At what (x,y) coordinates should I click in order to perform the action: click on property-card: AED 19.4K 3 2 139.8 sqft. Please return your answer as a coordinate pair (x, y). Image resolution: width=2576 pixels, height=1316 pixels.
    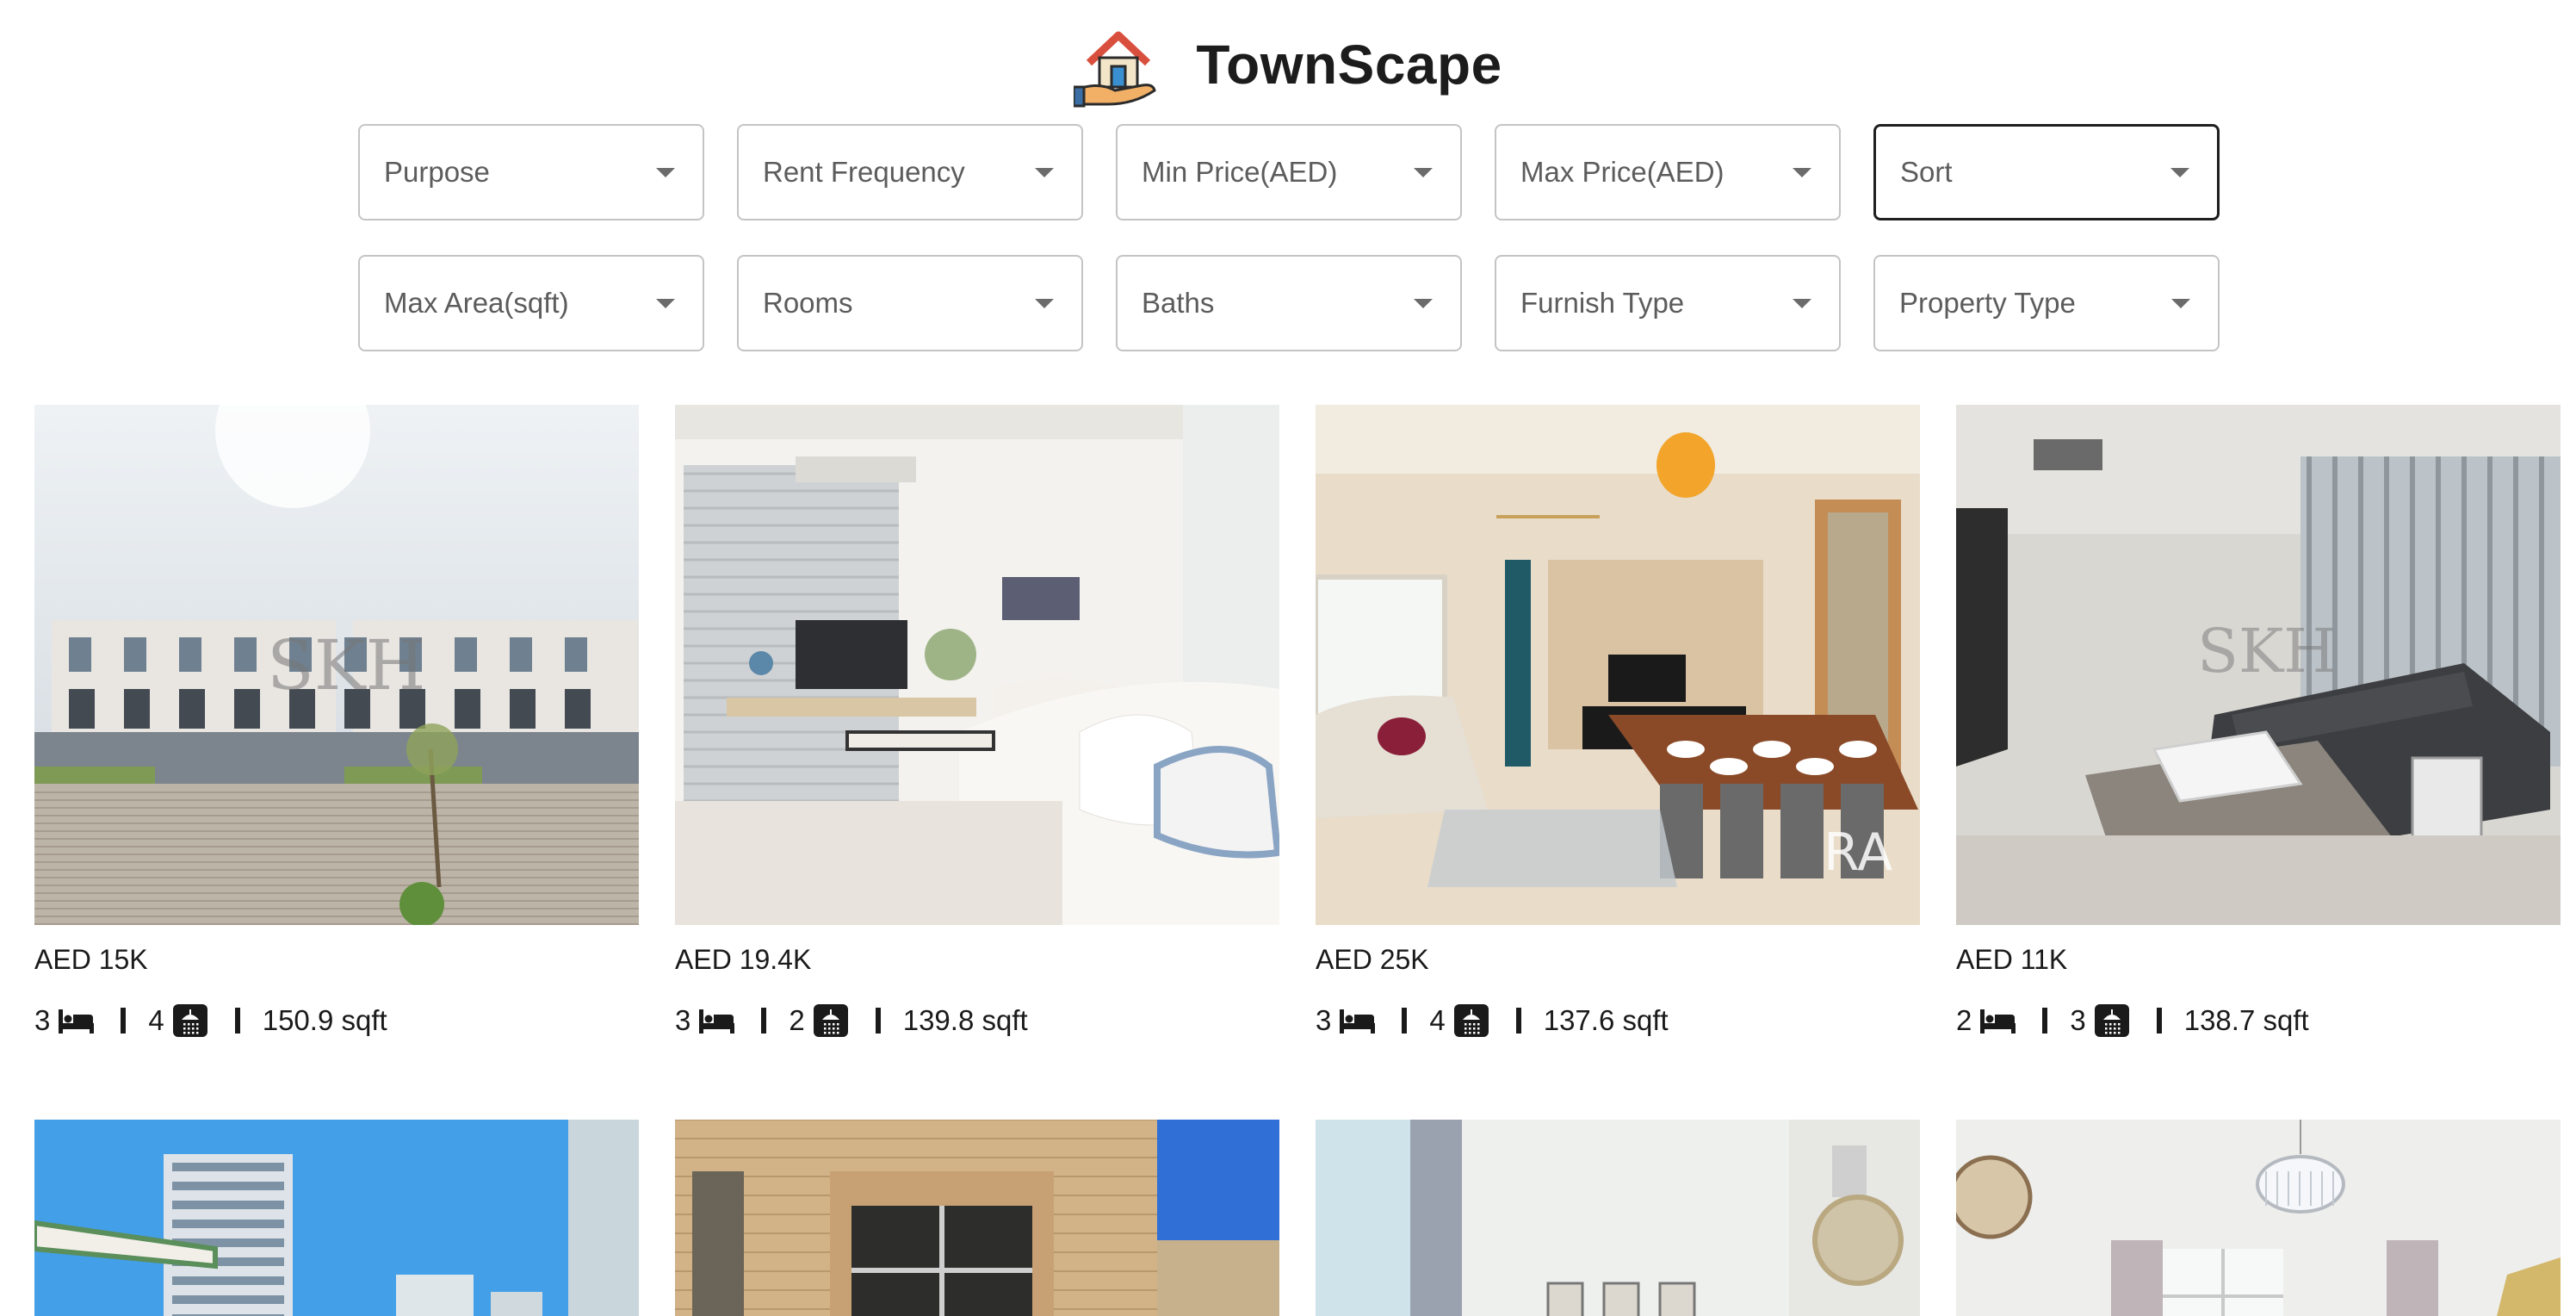
    Looking at the image, I should click on (977, 762).